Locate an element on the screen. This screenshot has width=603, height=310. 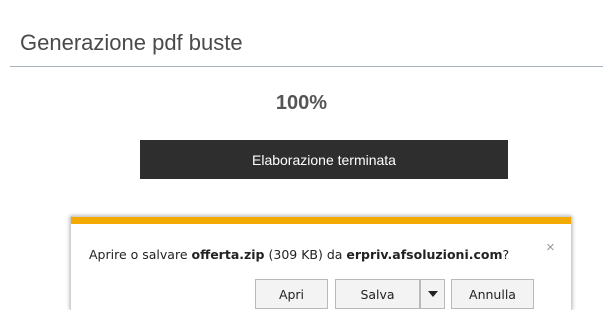
save-button-label: Salva is located at coordinates (377, 294).